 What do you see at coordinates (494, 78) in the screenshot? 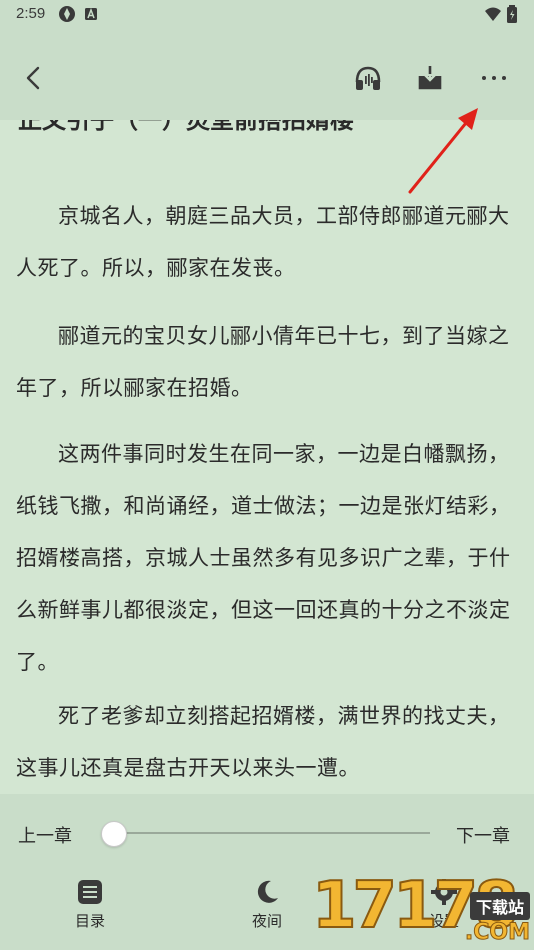
I see `more-options-icon` at bounding box center [494, 78].